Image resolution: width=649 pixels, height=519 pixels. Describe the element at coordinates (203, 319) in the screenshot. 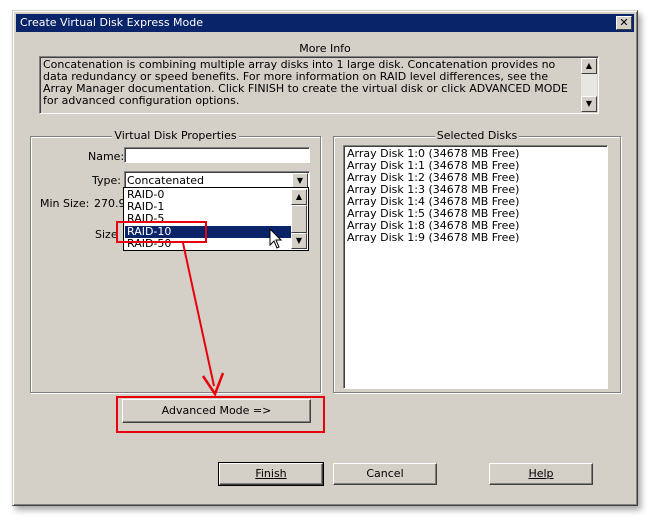

I see `annotation-arrow-icon` at that location.